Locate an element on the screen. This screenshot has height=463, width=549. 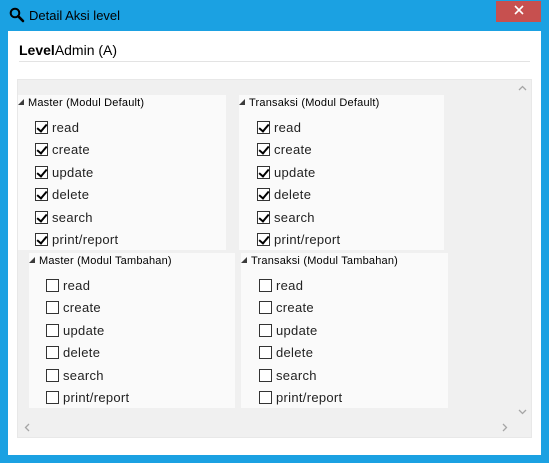
group-title: Master (Modul Tambahan) is located at coordinates (105, 261).